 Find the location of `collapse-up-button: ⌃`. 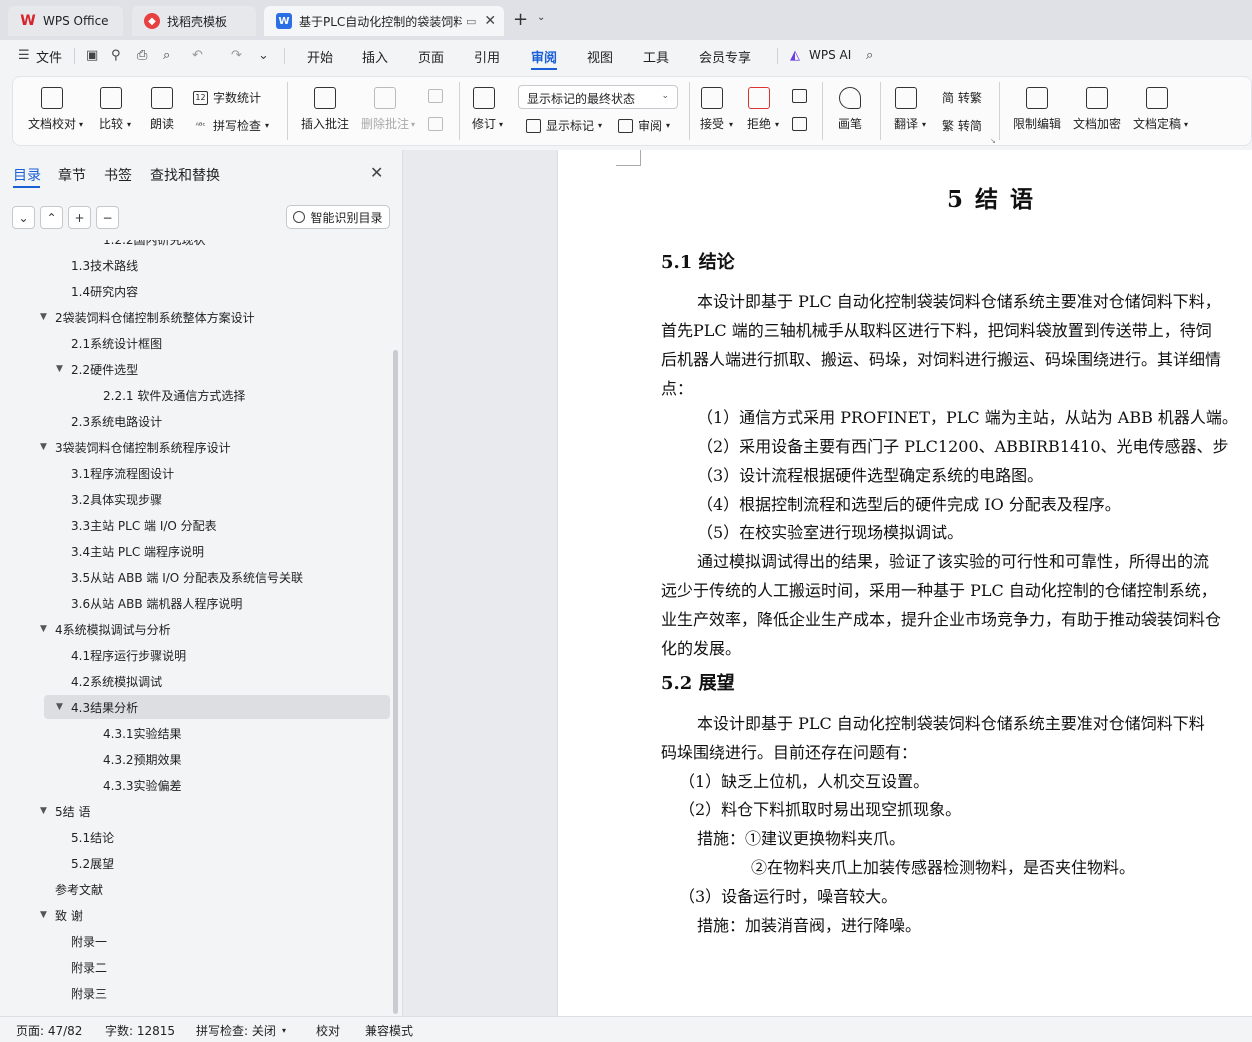

collapse-up-button: ⌃ is located at coordinates (51, 217).